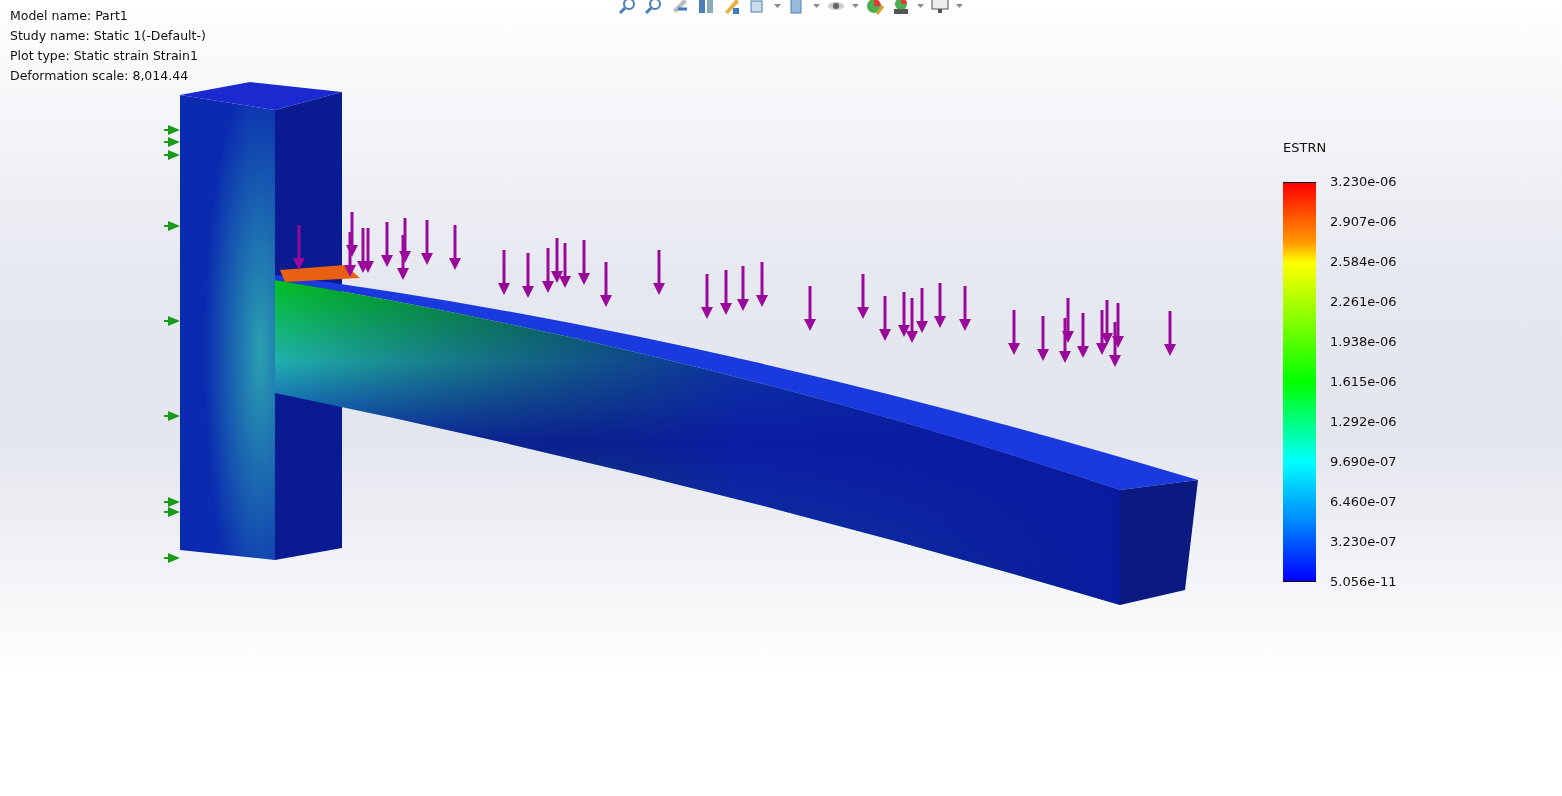 Image resolution: width=1562 pixels, height=796 pixels. What do you see at coordinates (1363, 421) in the screenshot?
I see `legend-label: 1.292e-06` at bounding box center [1363, 421].